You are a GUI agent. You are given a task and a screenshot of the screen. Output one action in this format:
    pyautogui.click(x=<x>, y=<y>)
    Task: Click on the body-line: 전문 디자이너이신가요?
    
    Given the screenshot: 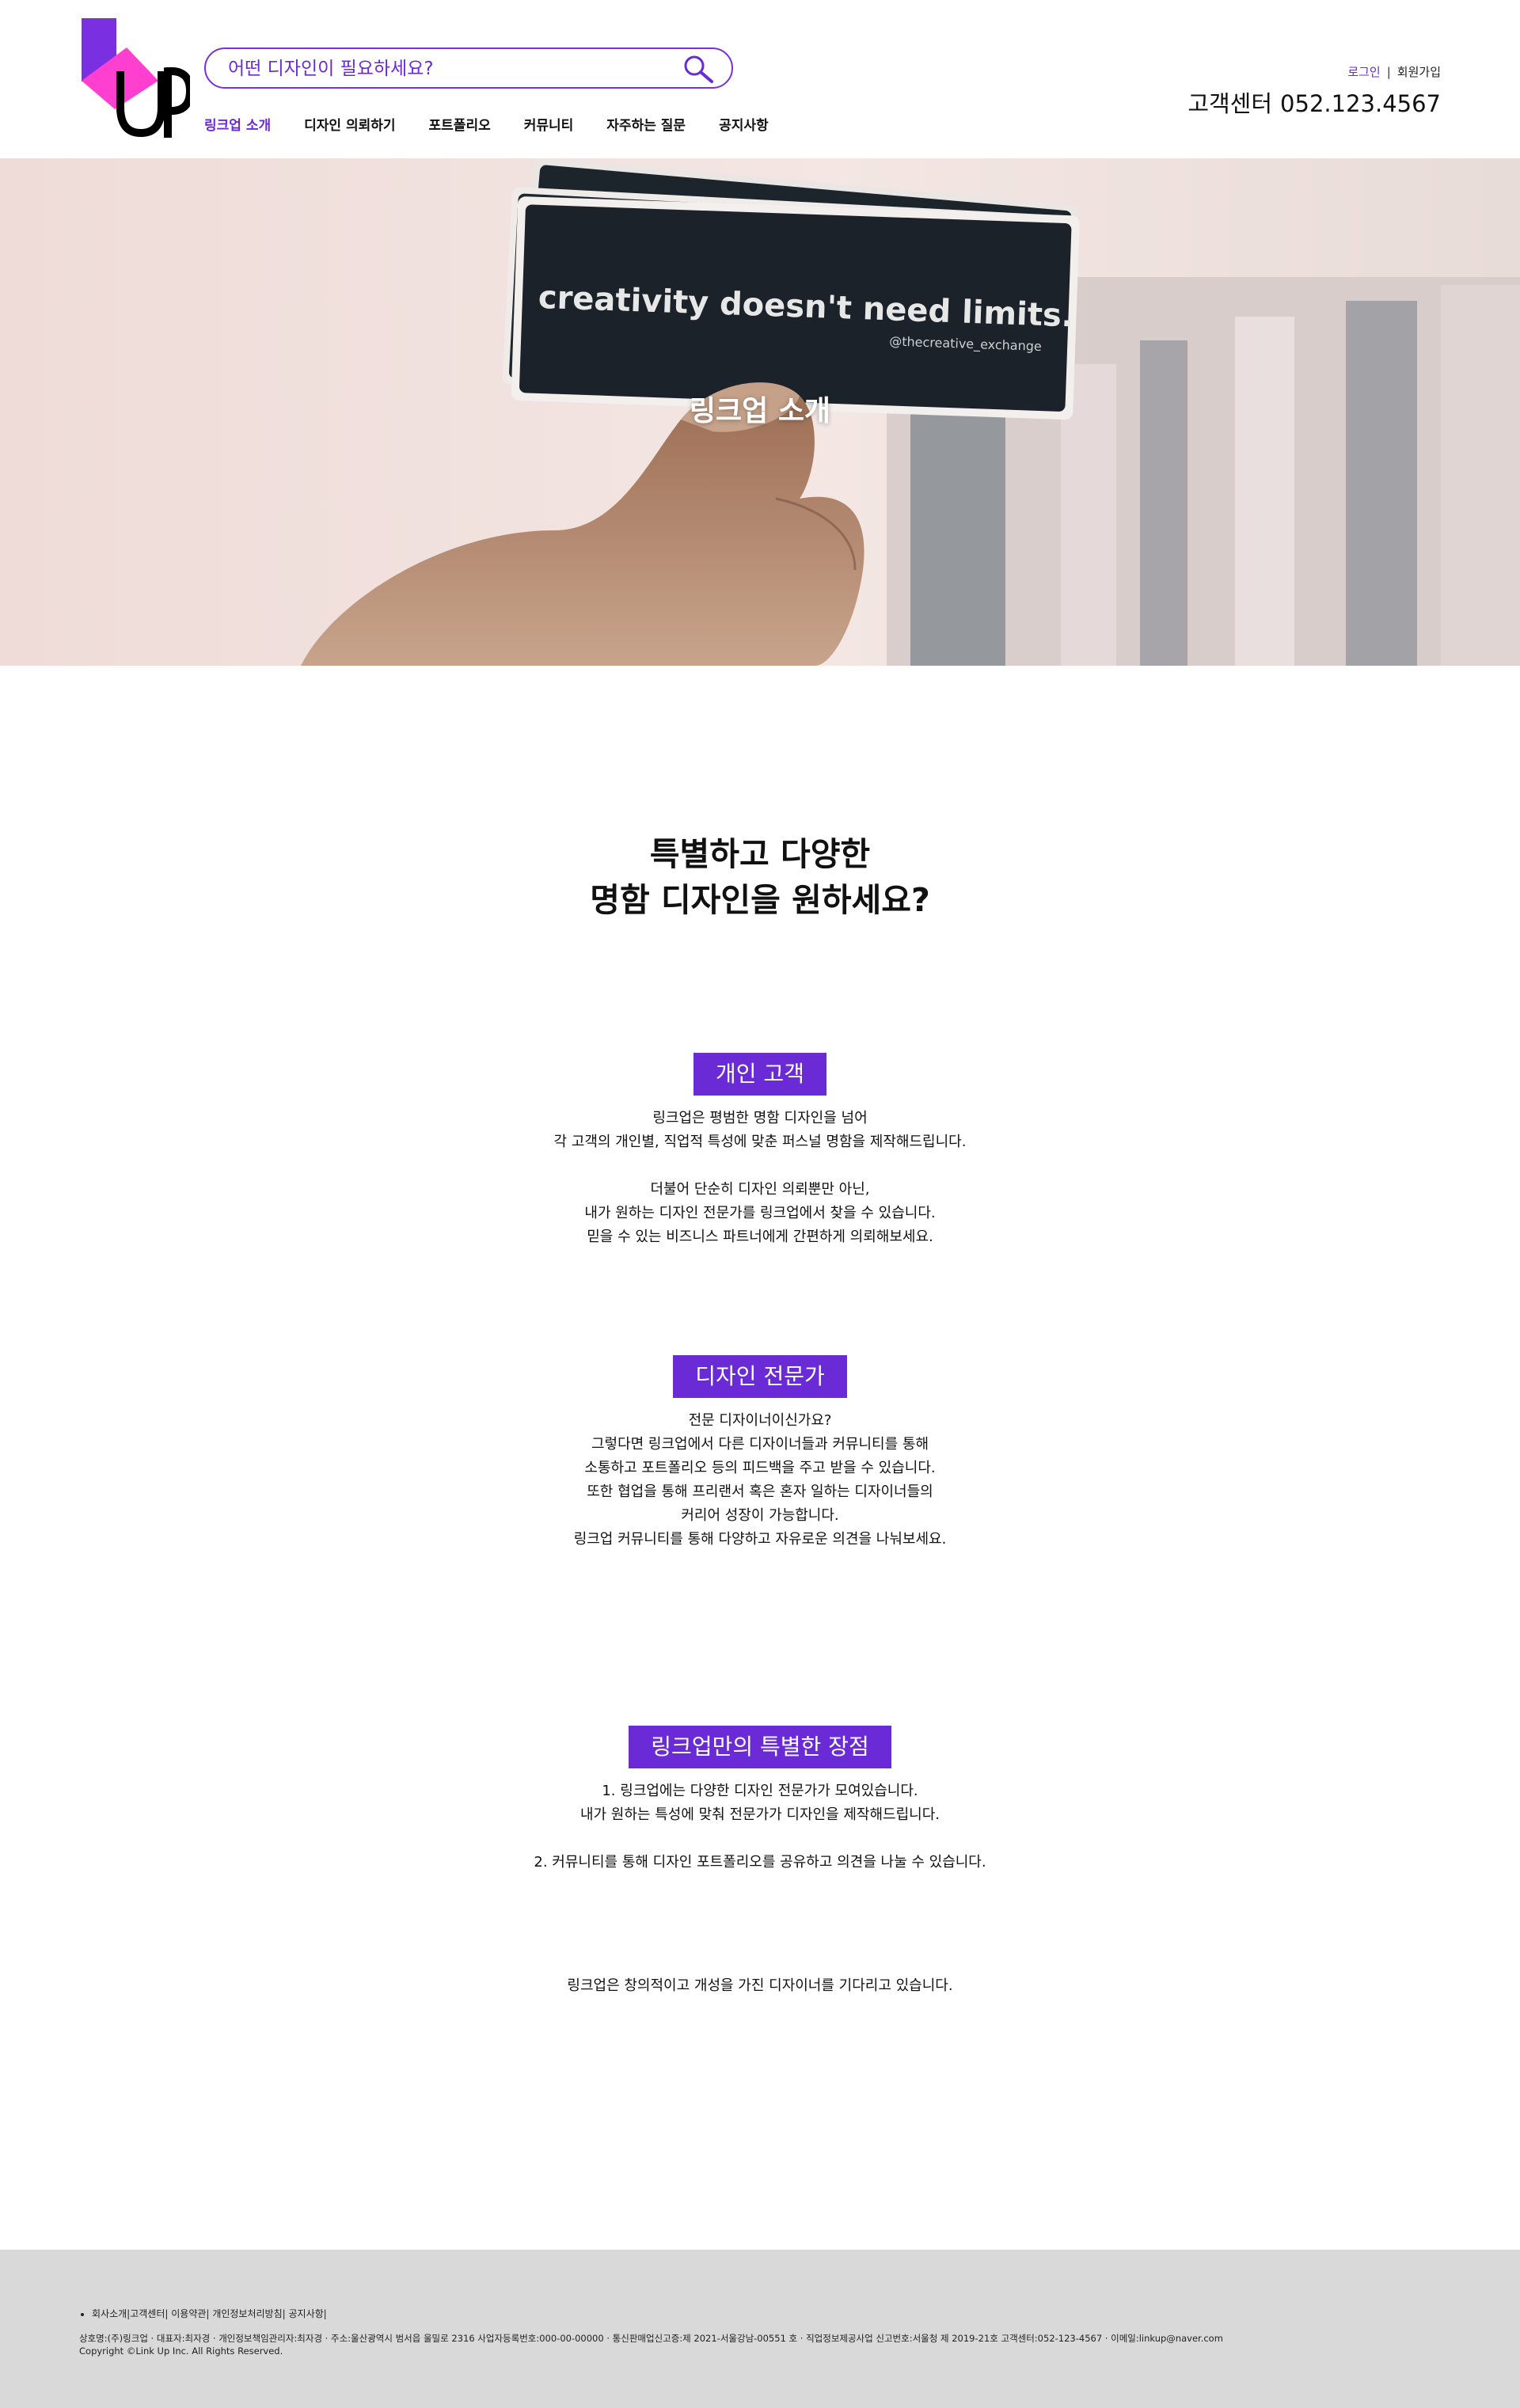 What is the action you would take?
    pyautogui.click(x=760, y=1420)
    